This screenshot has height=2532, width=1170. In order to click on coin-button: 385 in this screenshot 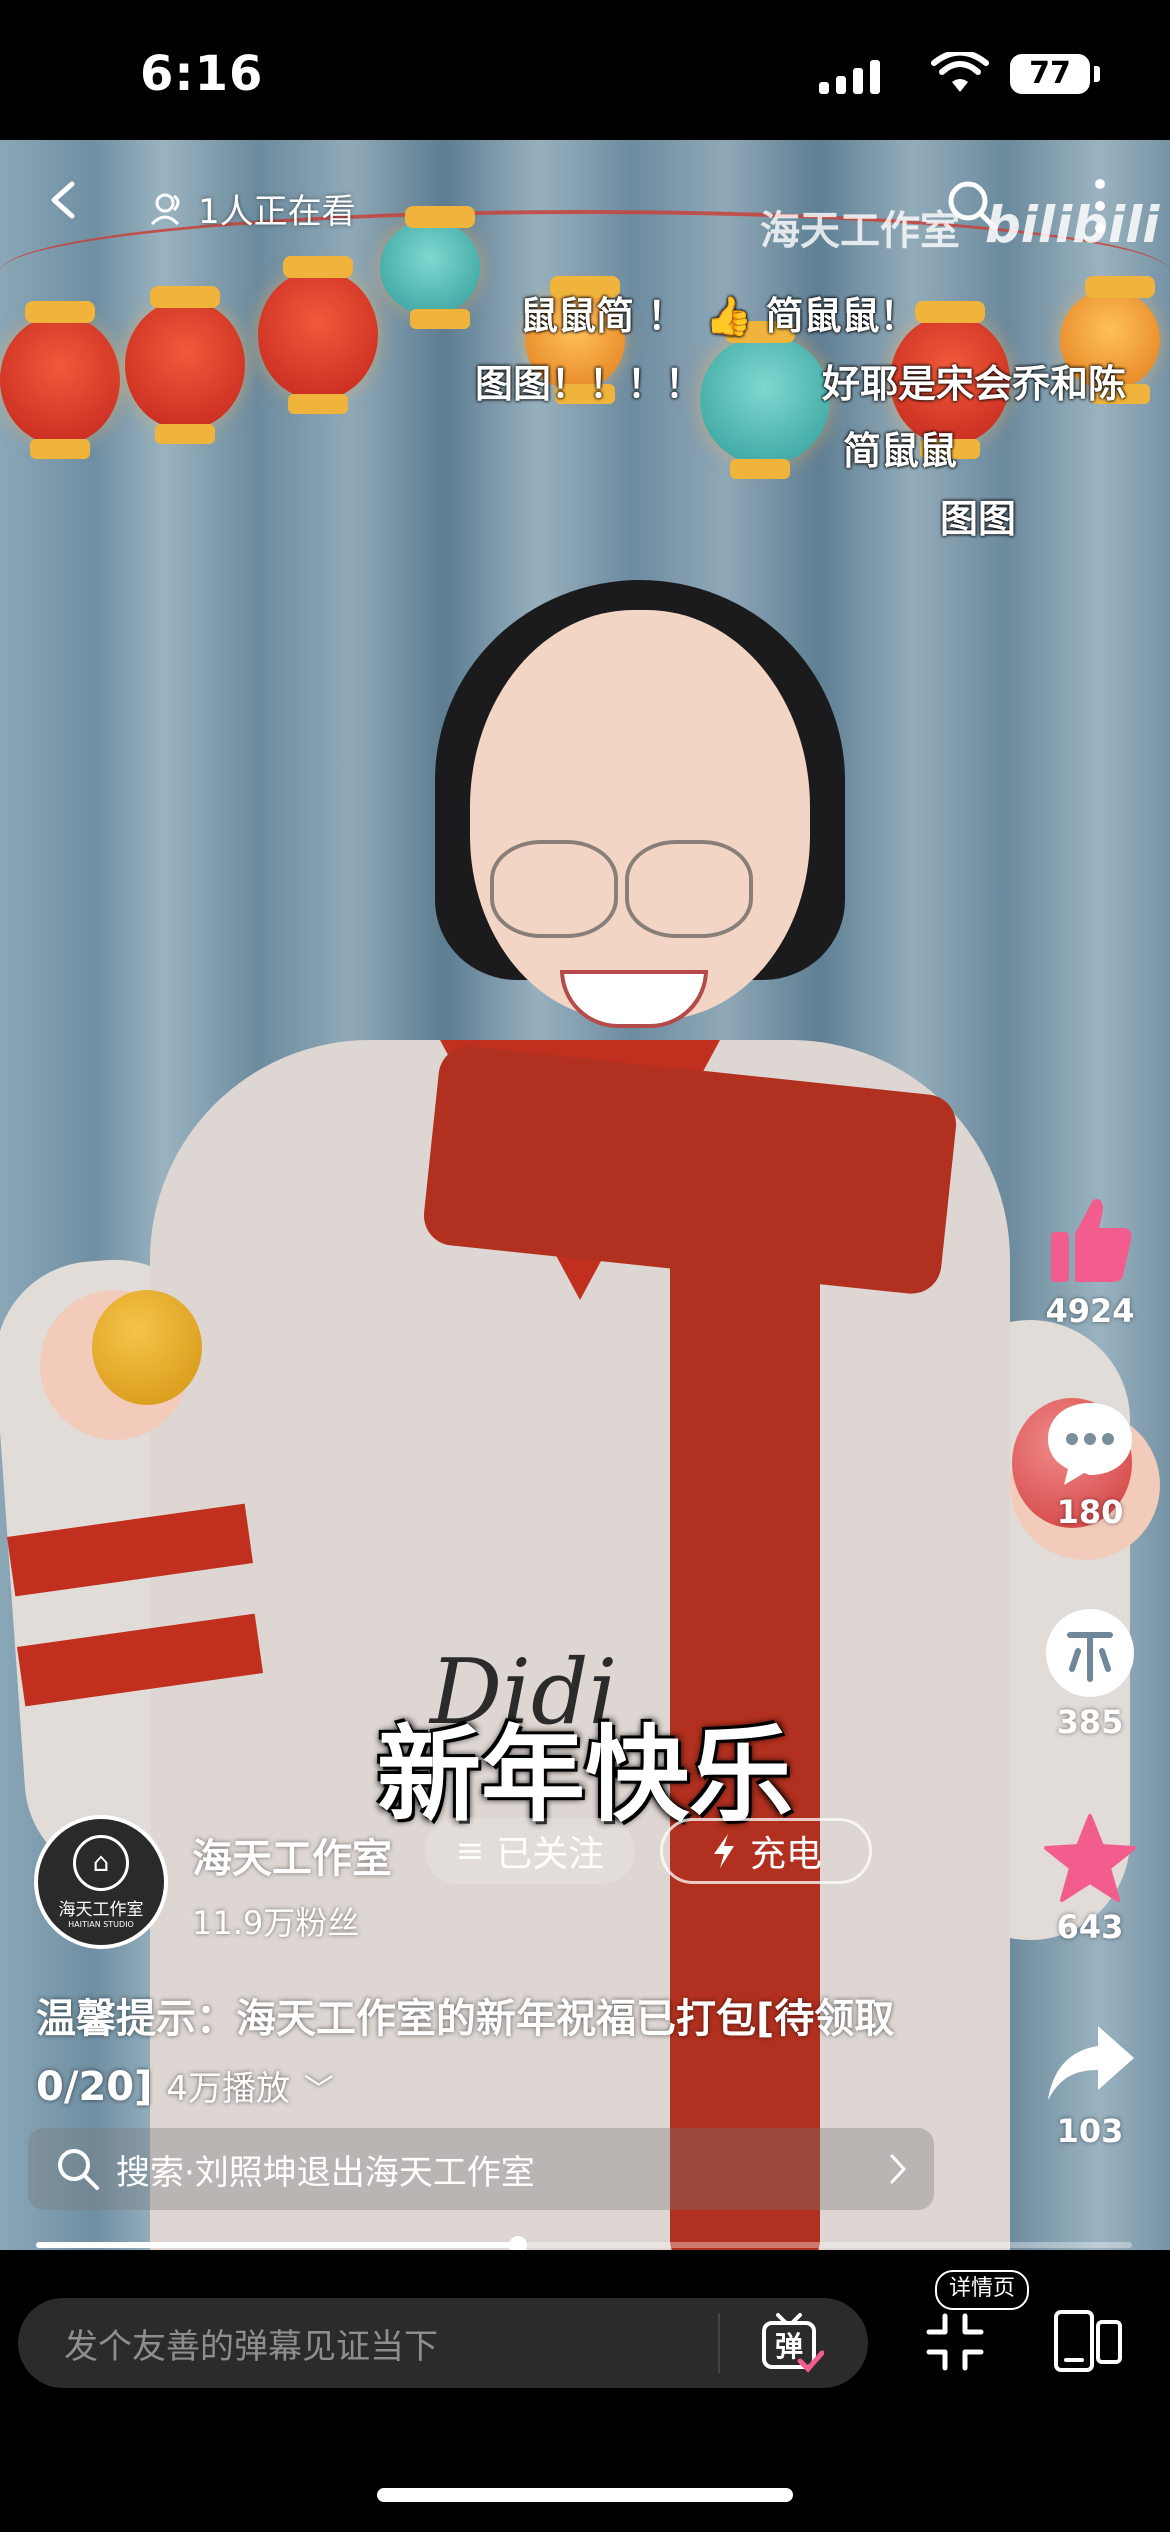, I will do `click(1090, 1673)`.